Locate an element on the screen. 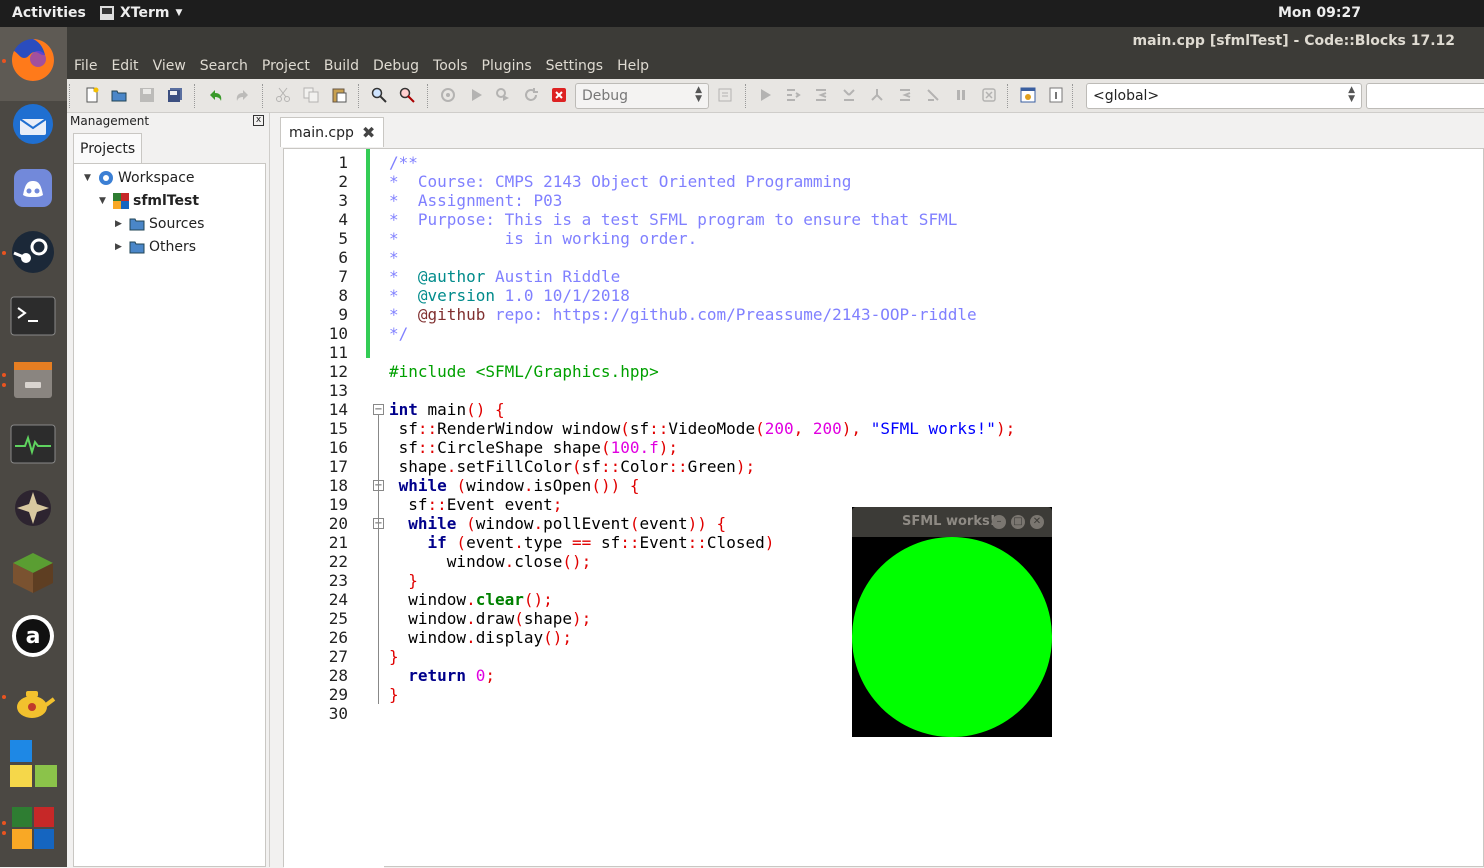  line-number: 11 is located at coordinates (338, 352).